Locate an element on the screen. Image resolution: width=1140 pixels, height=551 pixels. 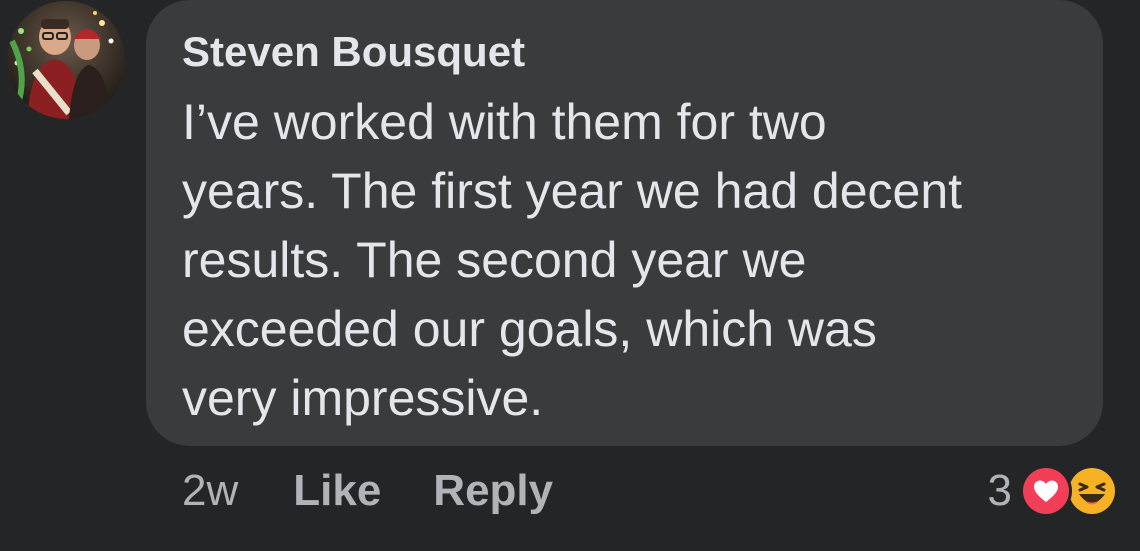
reaction-icons is located at coordinates (1070, 491).